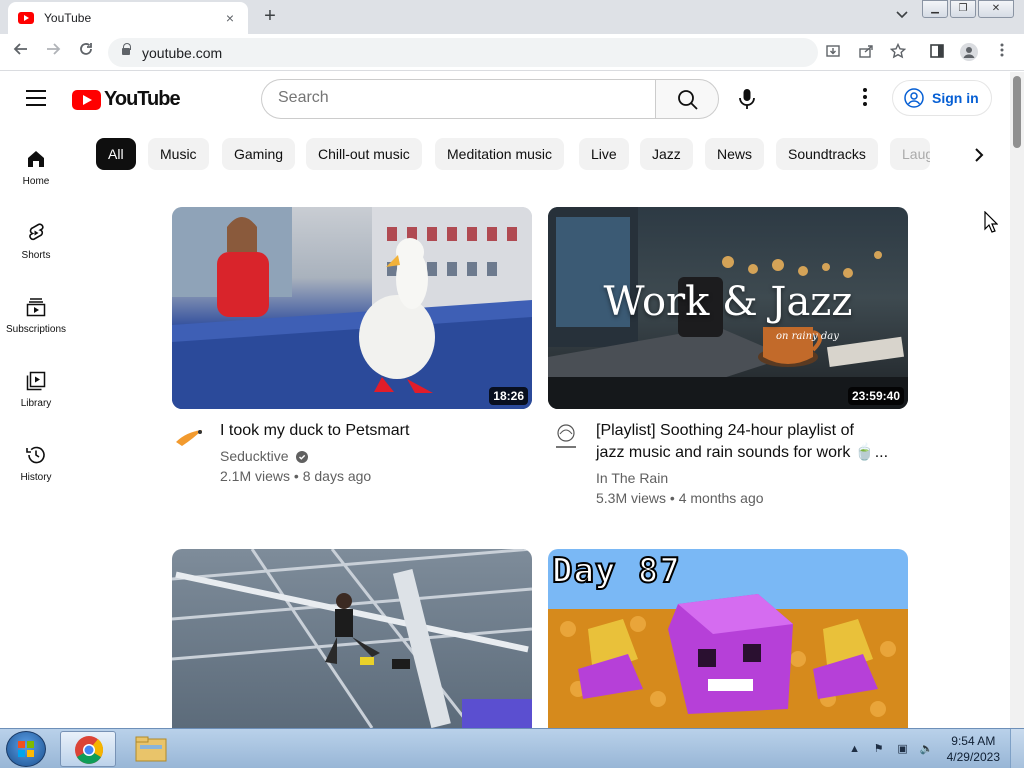 The height and width of the screenshot is (768, 1024). I want to click on url-text: youtube.com, so click(182, 53).